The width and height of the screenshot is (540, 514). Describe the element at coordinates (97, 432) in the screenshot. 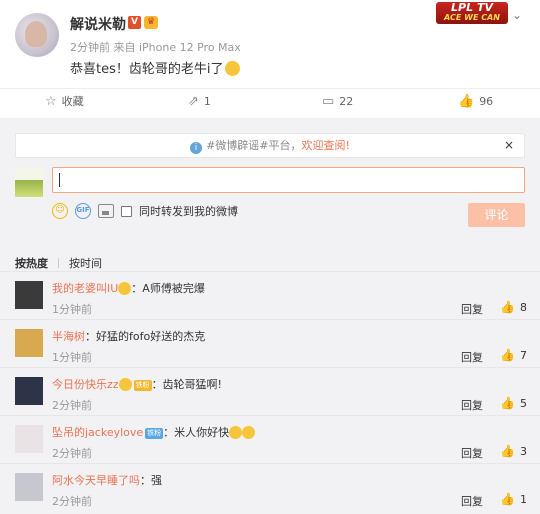

I see `commenter-name: 坠吊的jackeylove` at that location.